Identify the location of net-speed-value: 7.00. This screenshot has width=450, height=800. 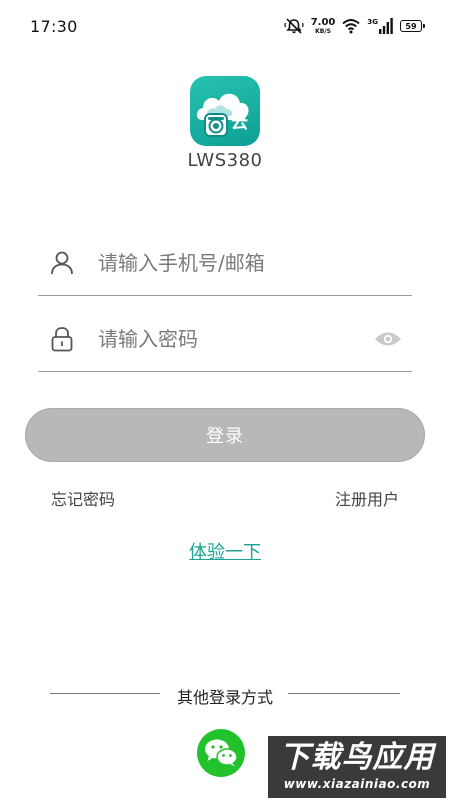
(323, 22).